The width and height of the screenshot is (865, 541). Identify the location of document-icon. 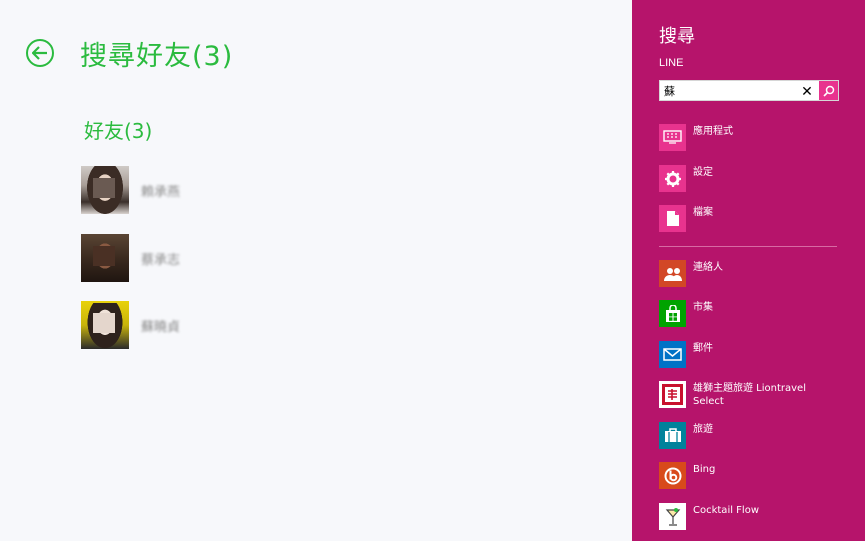
(672, 218).